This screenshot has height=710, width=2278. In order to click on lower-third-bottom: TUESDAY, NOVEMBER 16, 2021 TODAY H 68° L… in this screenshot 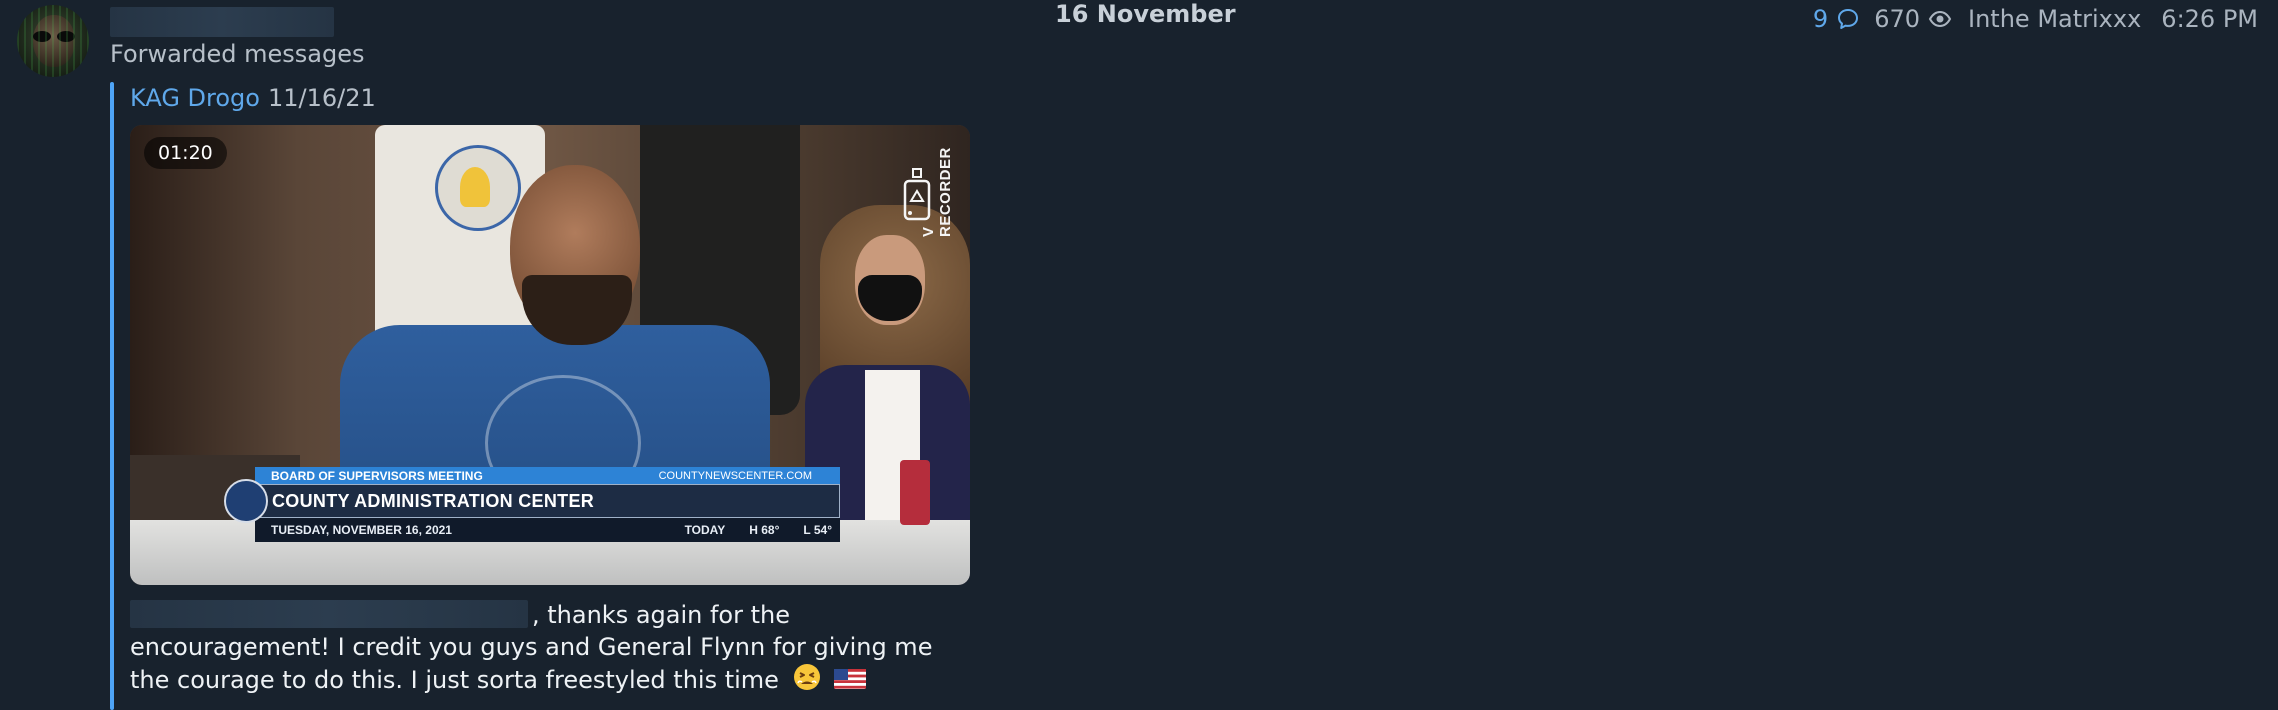, I will do `click(547, 530)`.